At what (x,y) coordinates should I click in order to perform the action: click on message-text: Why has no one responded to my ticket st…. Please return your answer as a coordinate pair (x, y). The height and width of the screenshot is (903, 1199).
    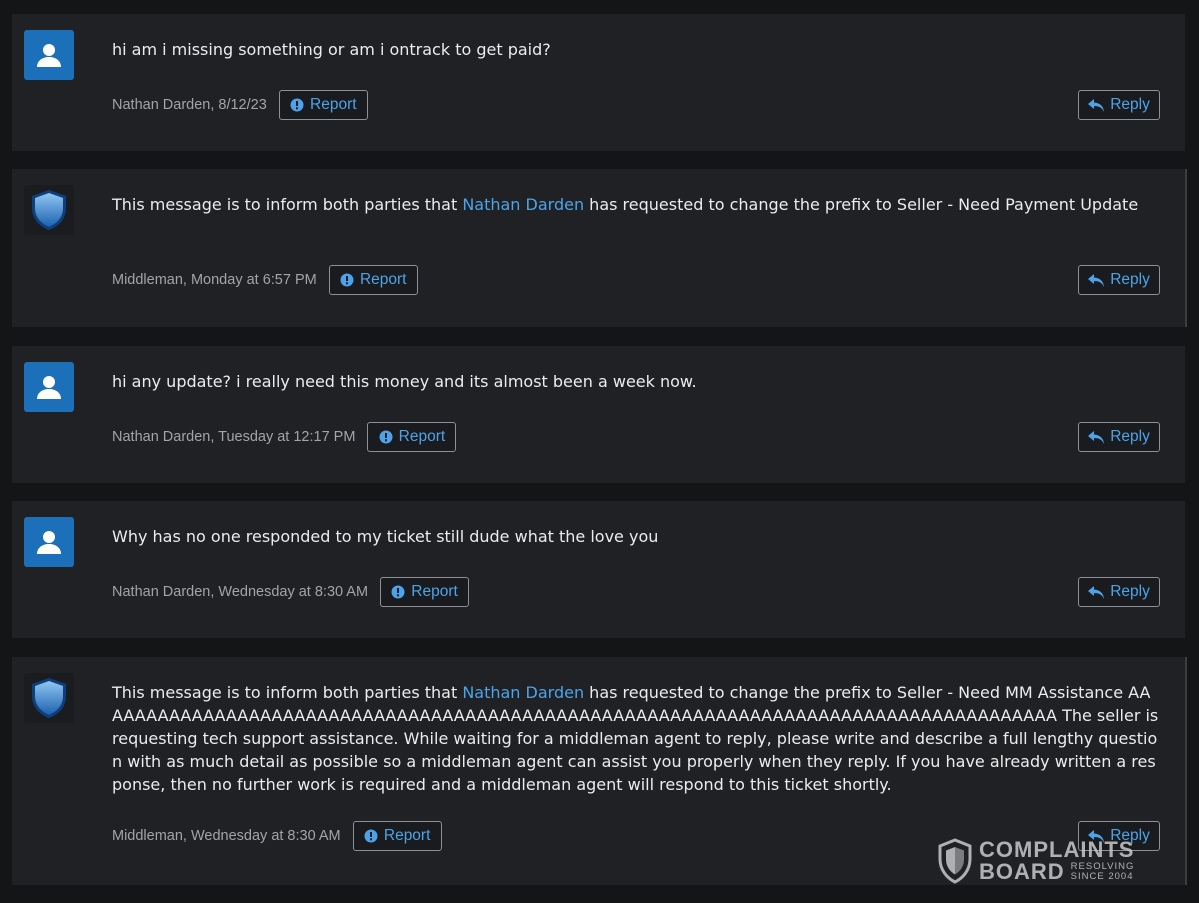
    Looking at the image, I should click on (385, 536).